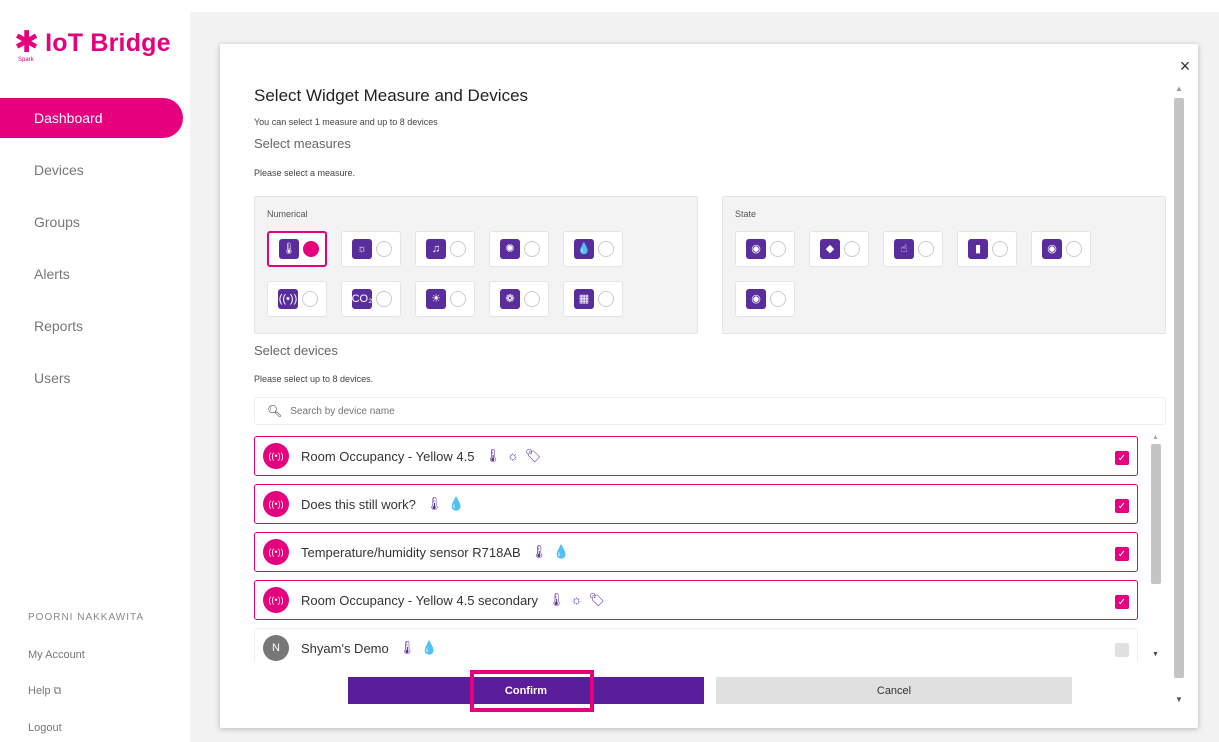 The width and height of the screenshot is (1219, 742). I want to click on help-link: Help ⧉, so click(86, 691).